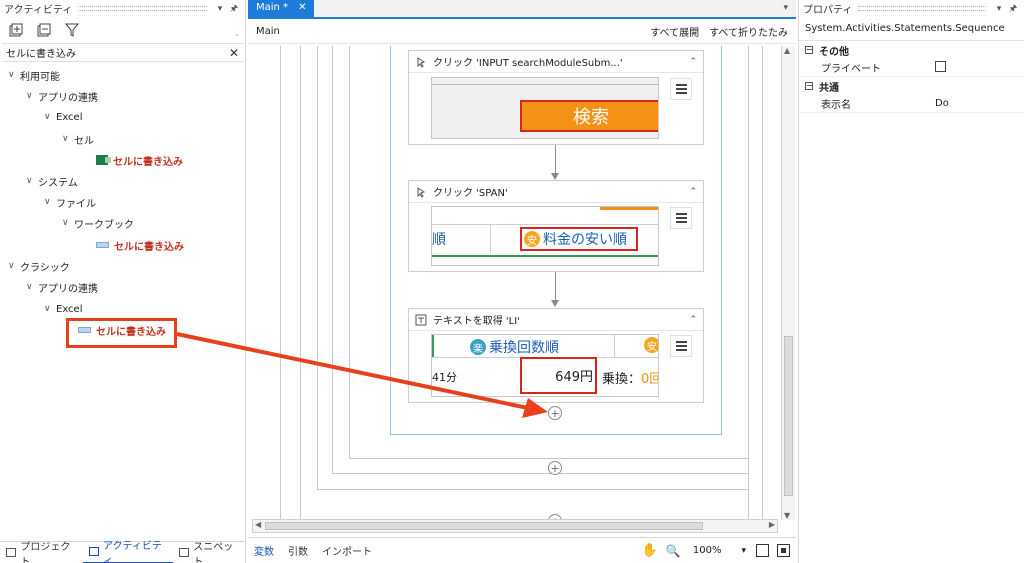 This screenshot has height=563, width=1024. Describe the element at coordinates (63, 117) in the screenshot. I see `tree-node-excel: ∨ Excel` at that location.